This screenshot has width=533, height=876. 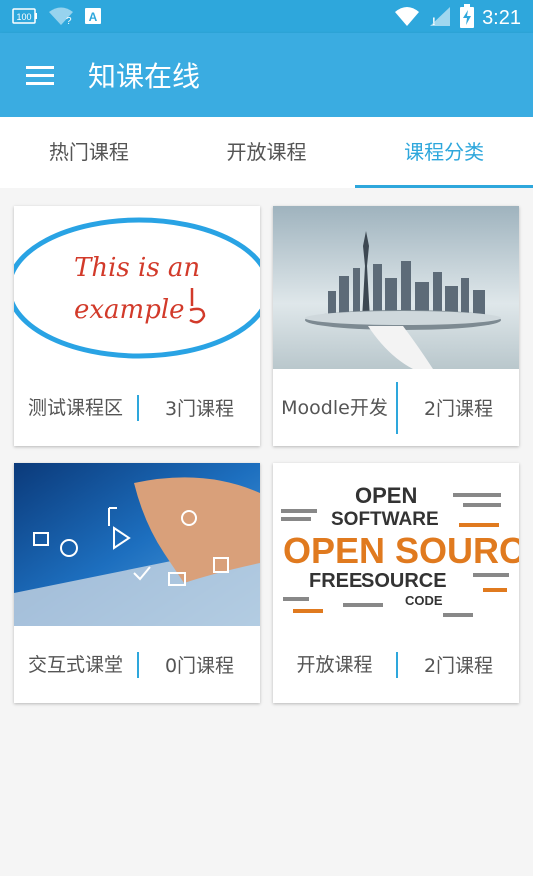 I want to click on city-on-tray-photo, so click(x=396, y=287).